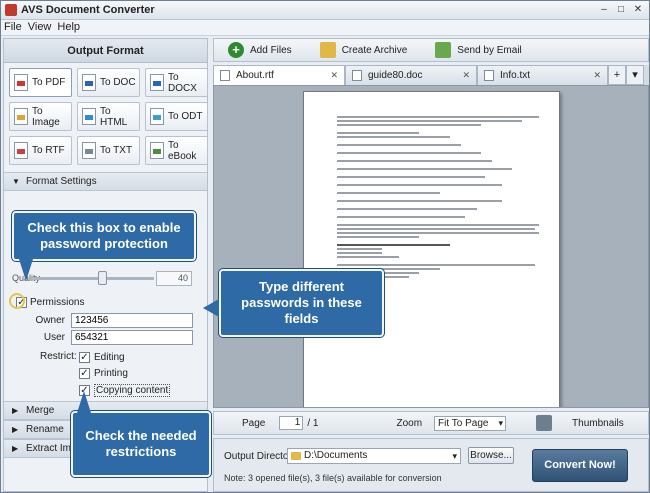  What do you see at coordinates (182, 150) in the screenshot?
I see `to-ebook-label: To eBook` at bounding box center [182, 150].